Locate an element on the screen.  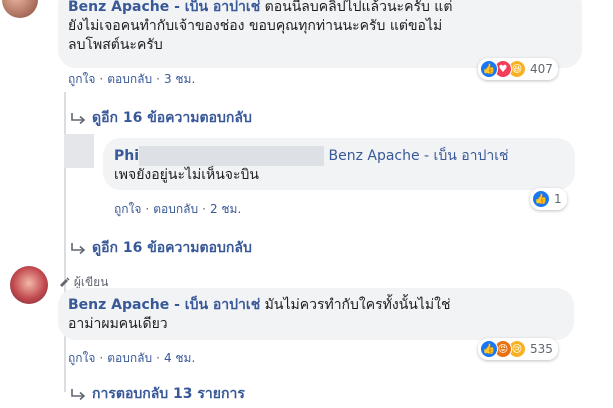
redacted-author-name is located at coordinates (232, 156).